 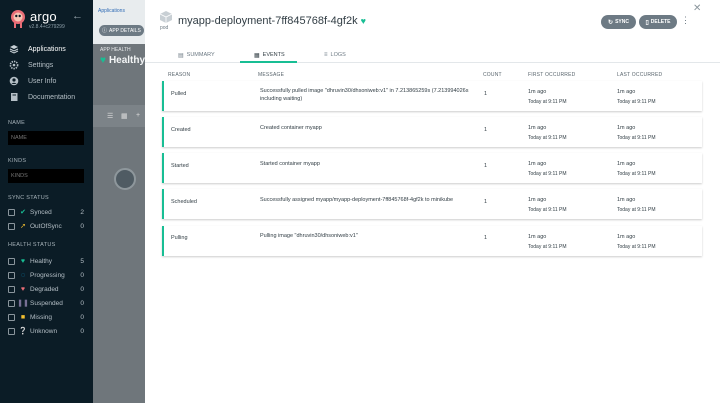 What do you see at coordinates (37, 49) in the screenshot?
I see `nav-applications: Applications` at bounding box center [37, 49].